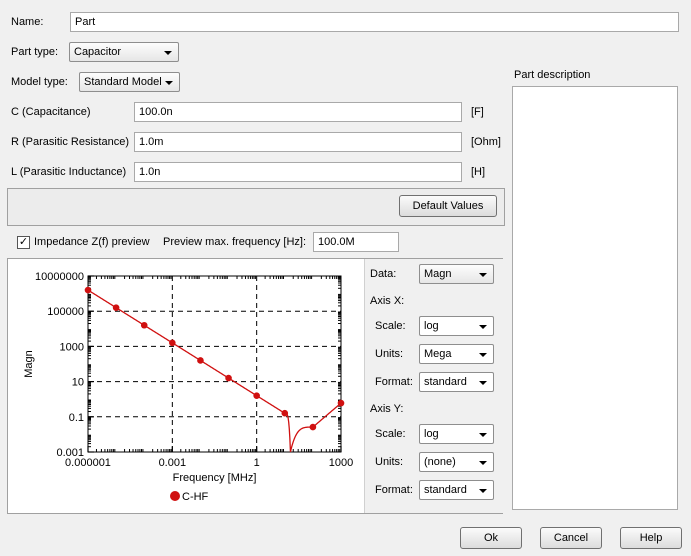  What do you see at coordinates (78, 383) in the screenshot?
I see `y-tick-label: 10` at bounding box center [78, 383].